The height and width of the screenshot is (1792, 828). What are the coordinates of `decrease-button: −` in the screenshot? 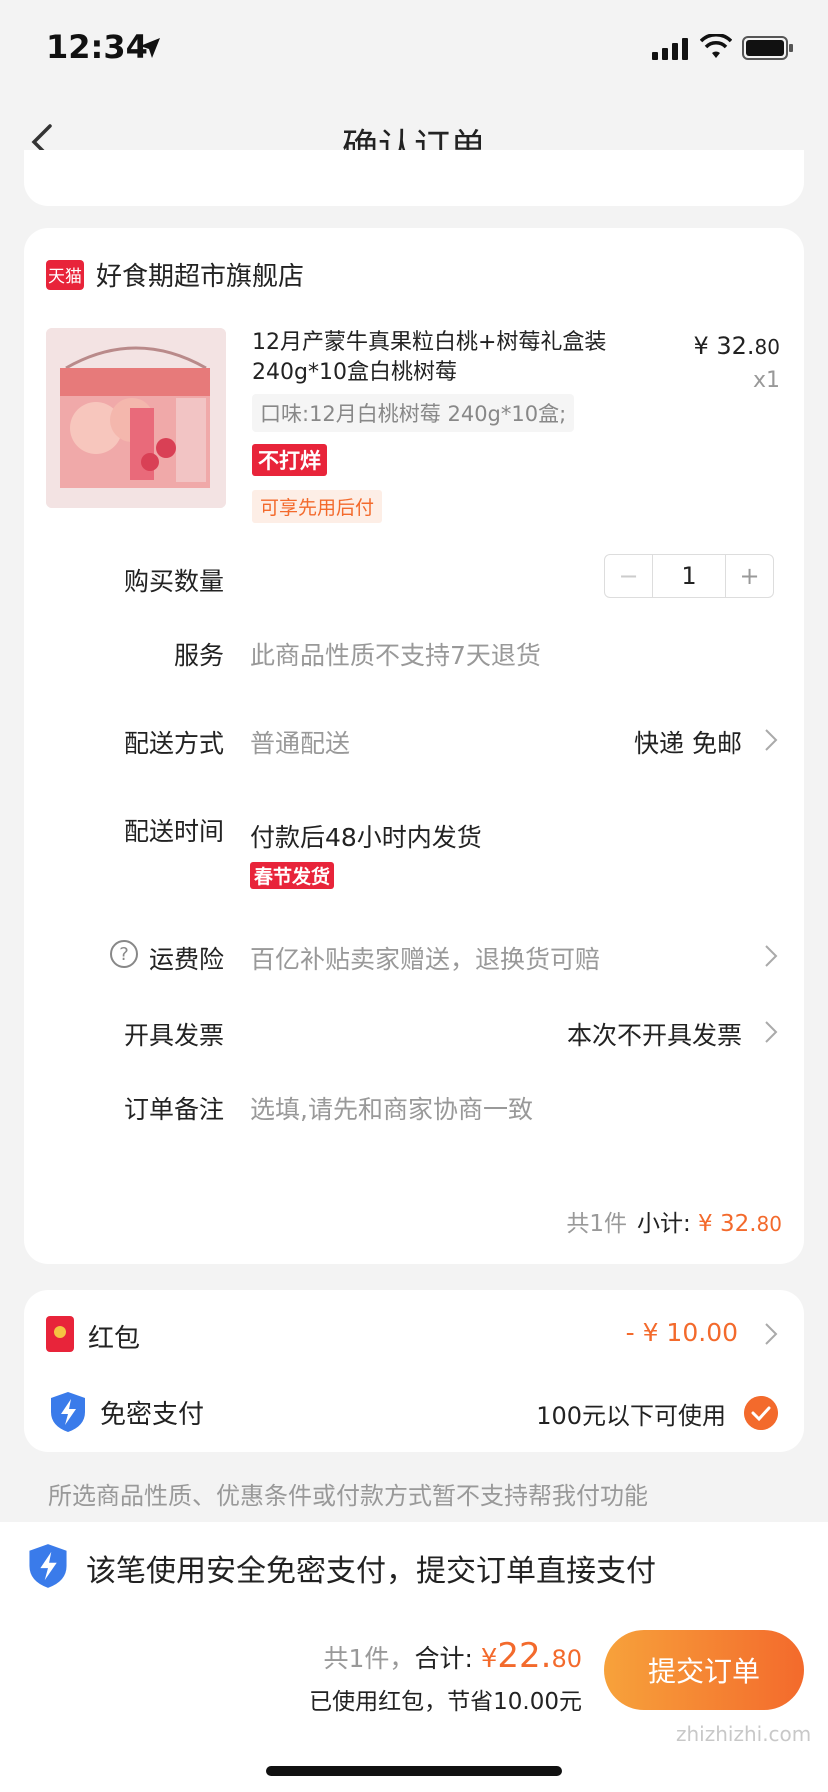 It's located at (629, 576).